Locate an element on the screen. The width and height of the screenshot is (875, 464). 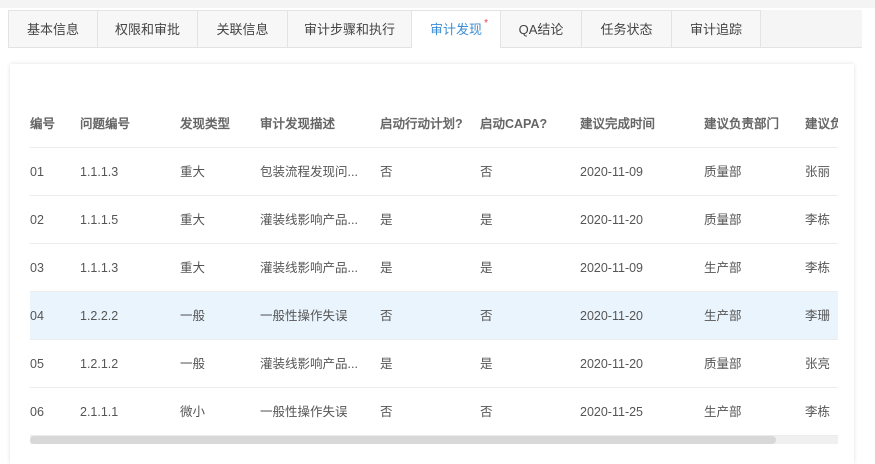
tab-label: 权限和审批 is located at coordinates (147, 29).